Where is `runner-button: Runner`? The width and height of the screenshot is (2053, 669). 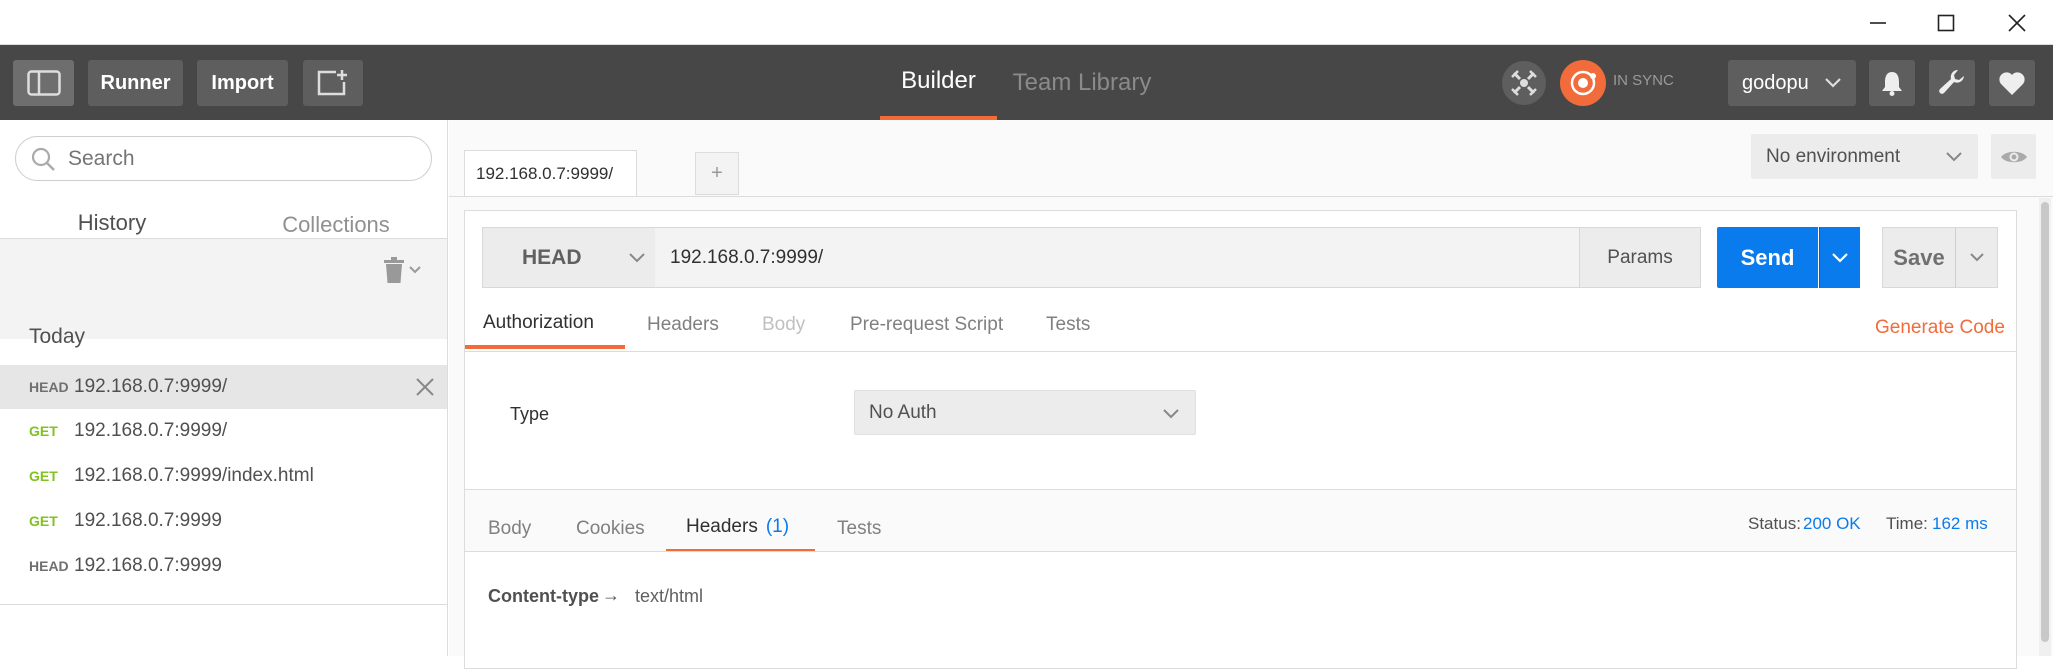 runner-button: Runner is located at coordinates (135, 83).